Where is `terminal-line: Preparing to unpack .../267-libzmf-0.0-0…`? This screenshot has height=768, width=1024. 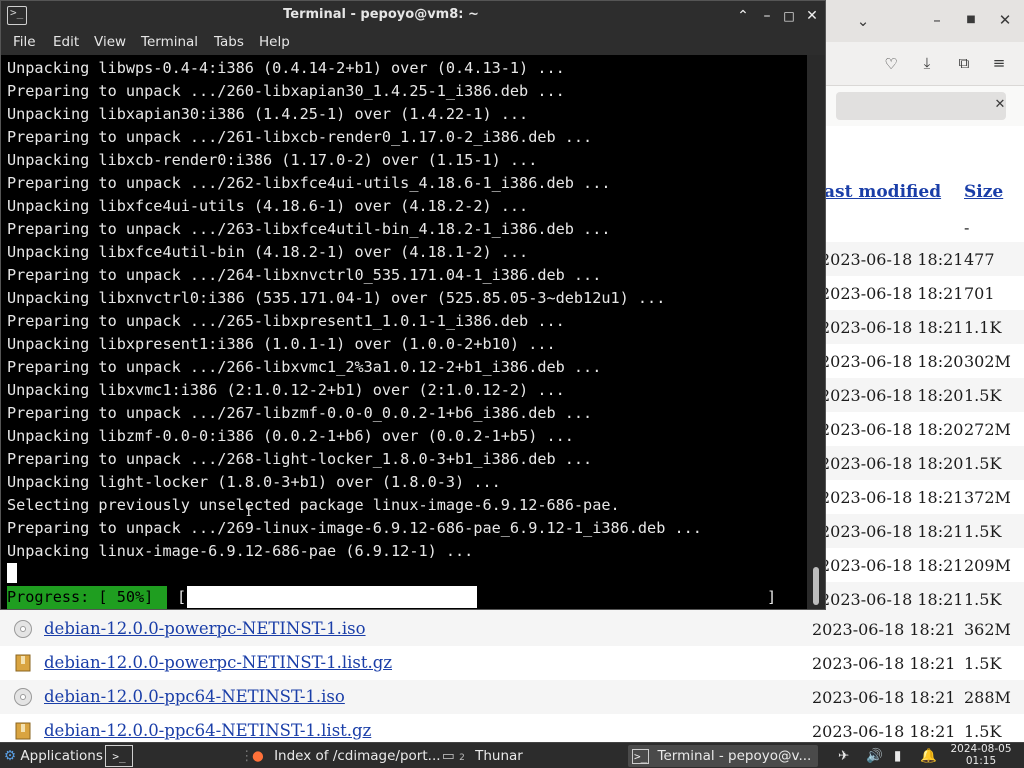 terminal-line: Preparing to unpack .../267-libzmf-0.0-0… is located at coordinates (300, 413).